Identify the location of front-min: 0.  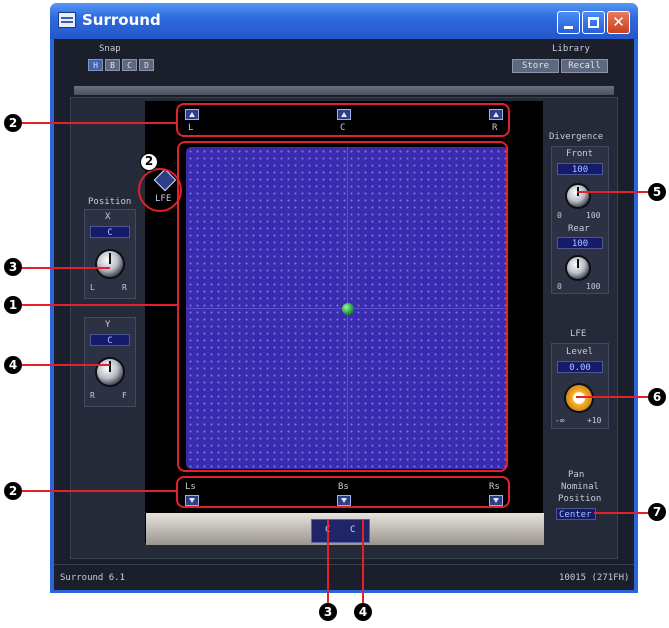
(559, 215).